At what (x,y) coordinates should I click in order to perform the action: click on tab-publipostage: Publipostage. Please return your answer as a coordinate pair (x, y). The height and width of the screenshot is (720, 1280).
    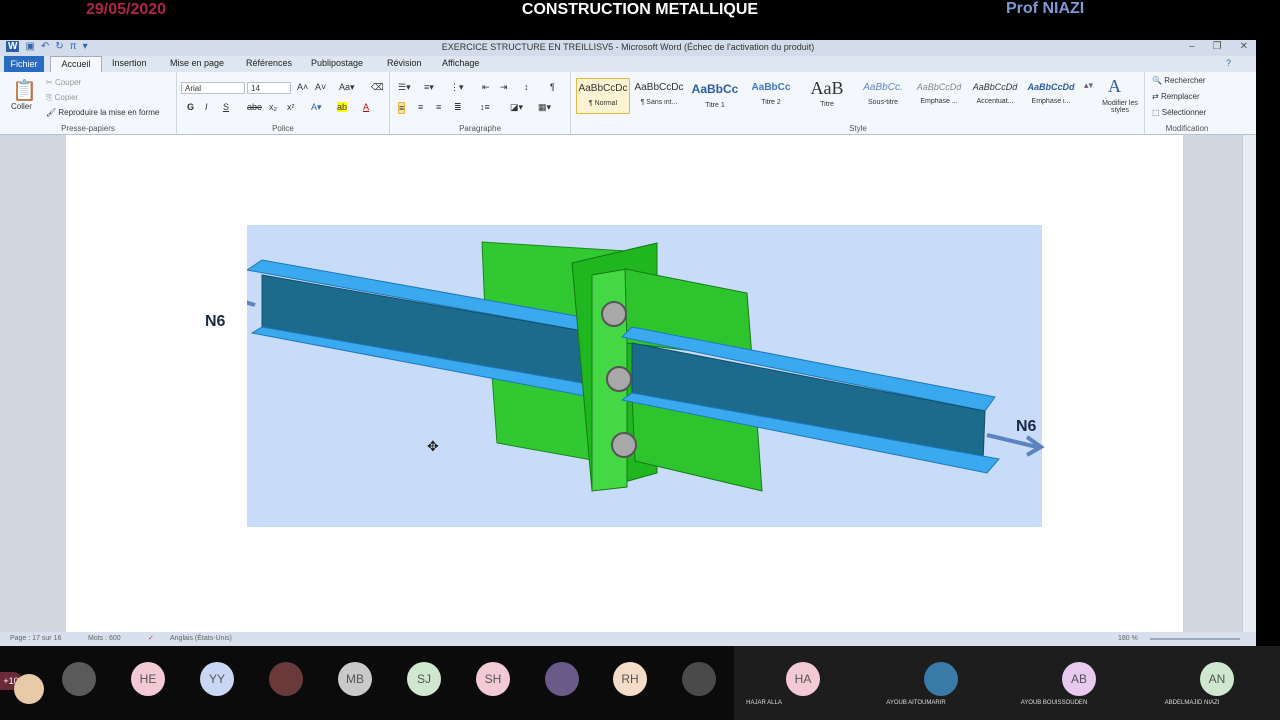
    Looking at the image, I should click on (337, 63).